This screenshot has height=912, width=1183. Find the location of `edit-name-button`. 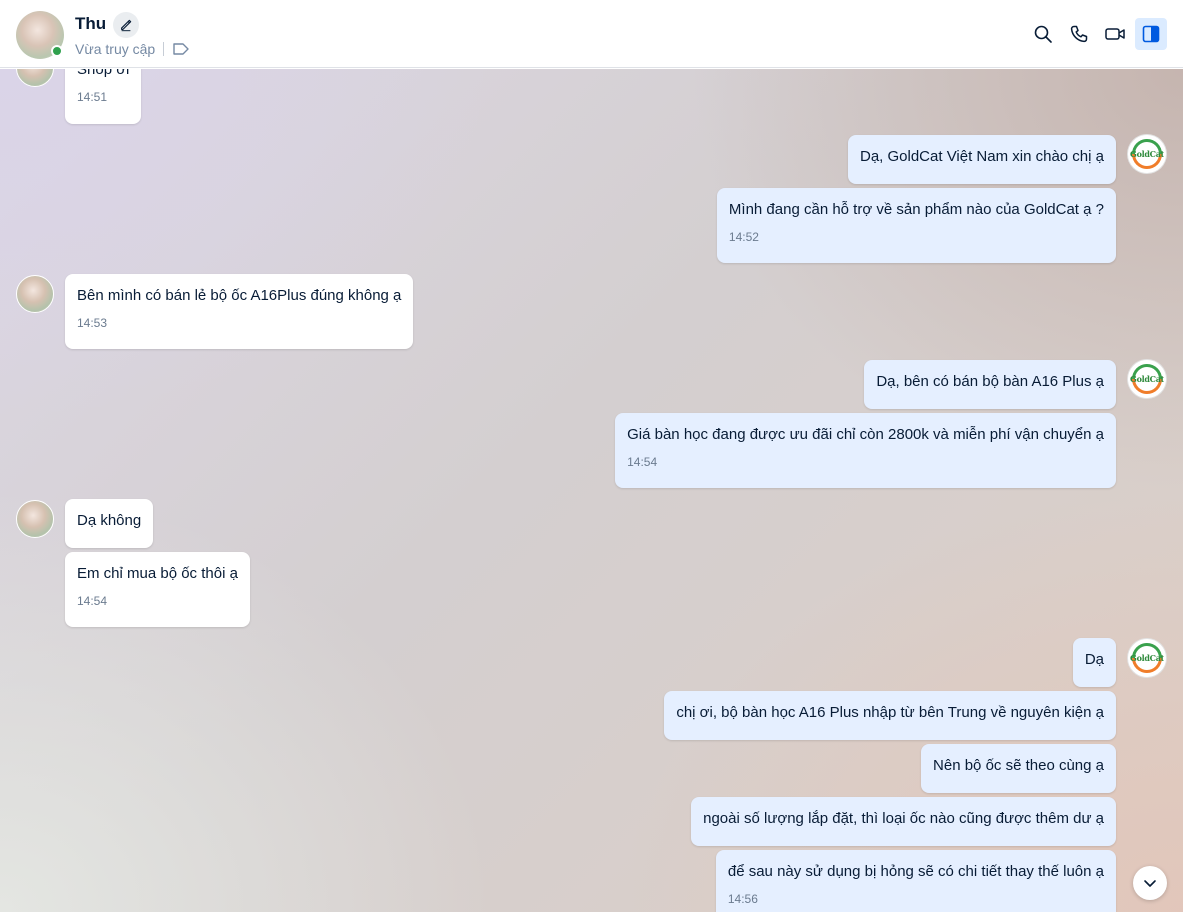

edit-name-button is located at coordinates (126, 25).